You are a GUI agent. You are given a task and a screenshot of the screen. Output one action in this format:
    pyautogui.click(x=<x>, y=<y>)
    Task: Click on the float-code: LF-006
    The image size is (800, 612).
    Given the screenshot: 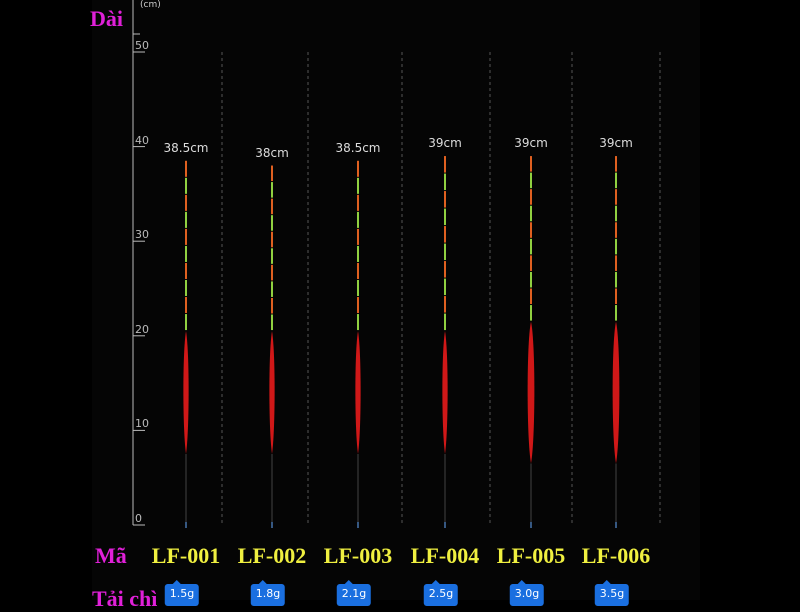 What is the action you would take?
    pyautogui.click(x=616, y=555)
    